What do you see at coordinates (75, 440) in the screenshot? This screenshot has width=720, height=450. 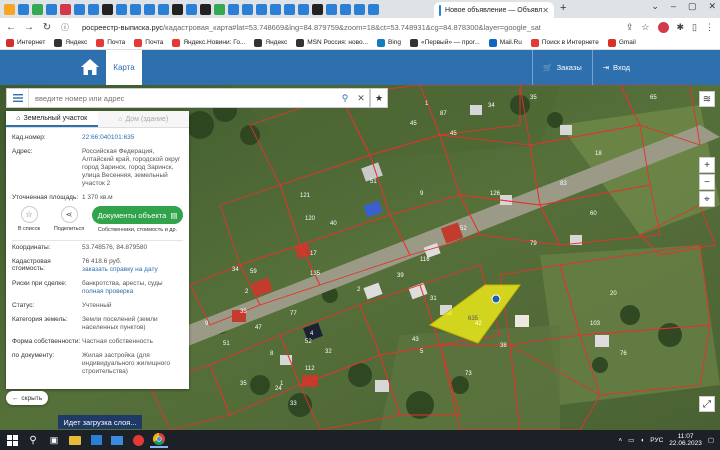 I see `explorer-icon` at bounding box center [75, 440].